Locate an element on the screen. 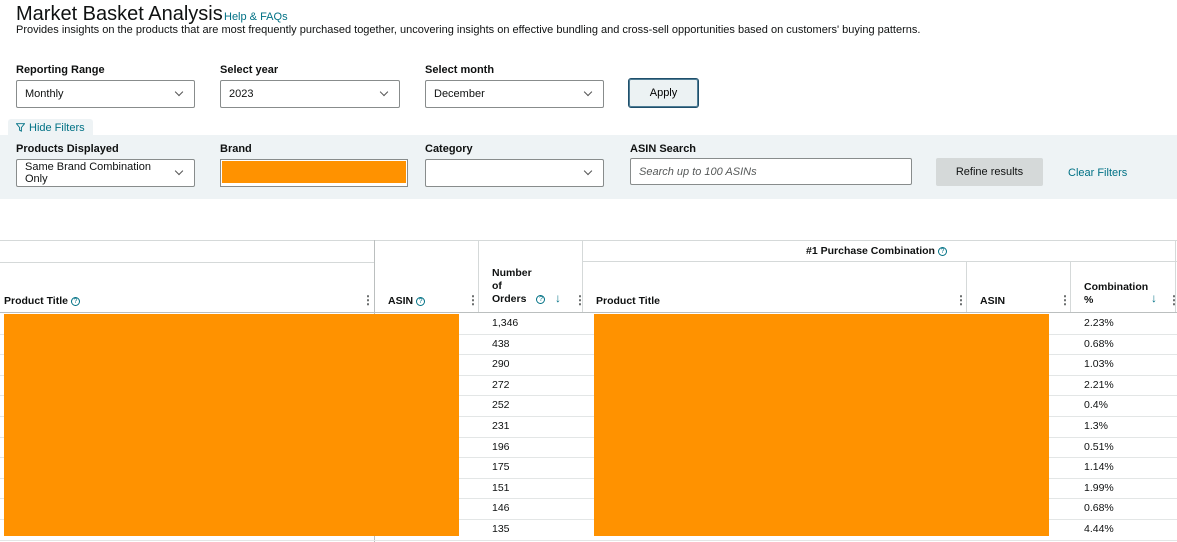 The width and height of the screenshot is (1177, 542). hide-filters-toggle: Hide Filters is located at coordinates (50, 127).